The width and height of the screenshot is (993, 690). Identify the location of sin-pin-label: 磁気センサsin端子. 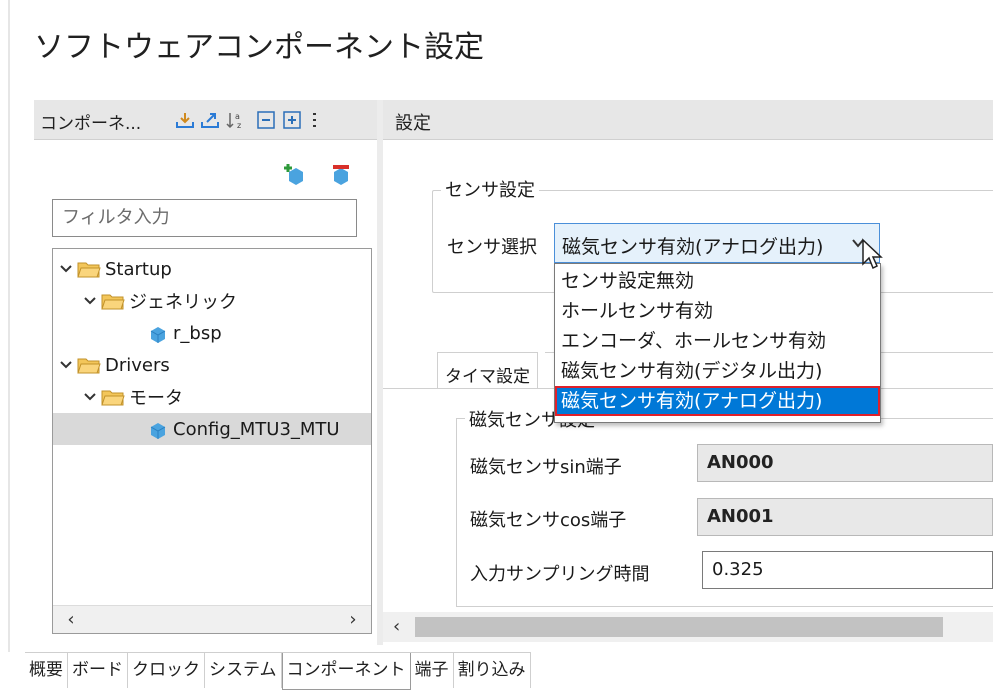
(546, 467).